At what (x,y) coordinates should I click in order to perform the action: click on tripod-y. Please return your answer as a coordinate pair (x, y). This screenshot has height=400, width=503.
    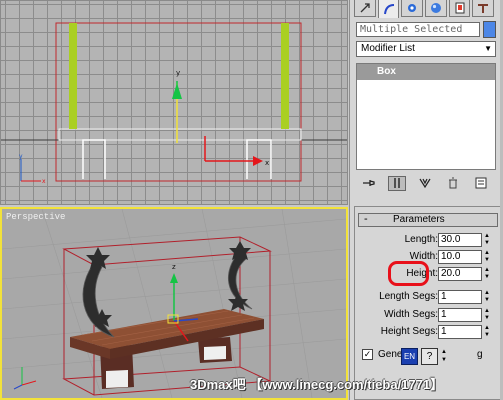
    Looking at the image, I should click on (18, 387).